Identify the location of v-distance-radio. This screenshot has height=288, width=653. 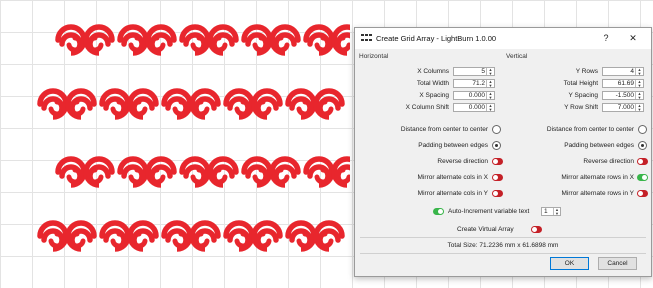
(642, 129).